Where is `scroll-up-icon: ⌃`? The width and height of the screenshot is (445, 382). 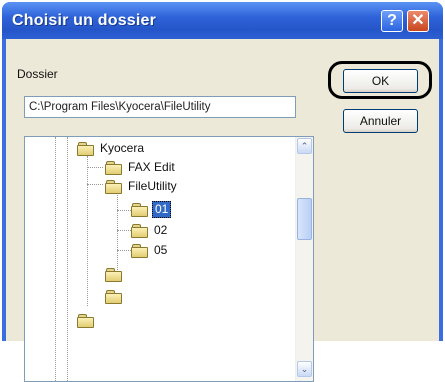
scroll-up-icon: ⌃ is located at coordinates (304, 146).